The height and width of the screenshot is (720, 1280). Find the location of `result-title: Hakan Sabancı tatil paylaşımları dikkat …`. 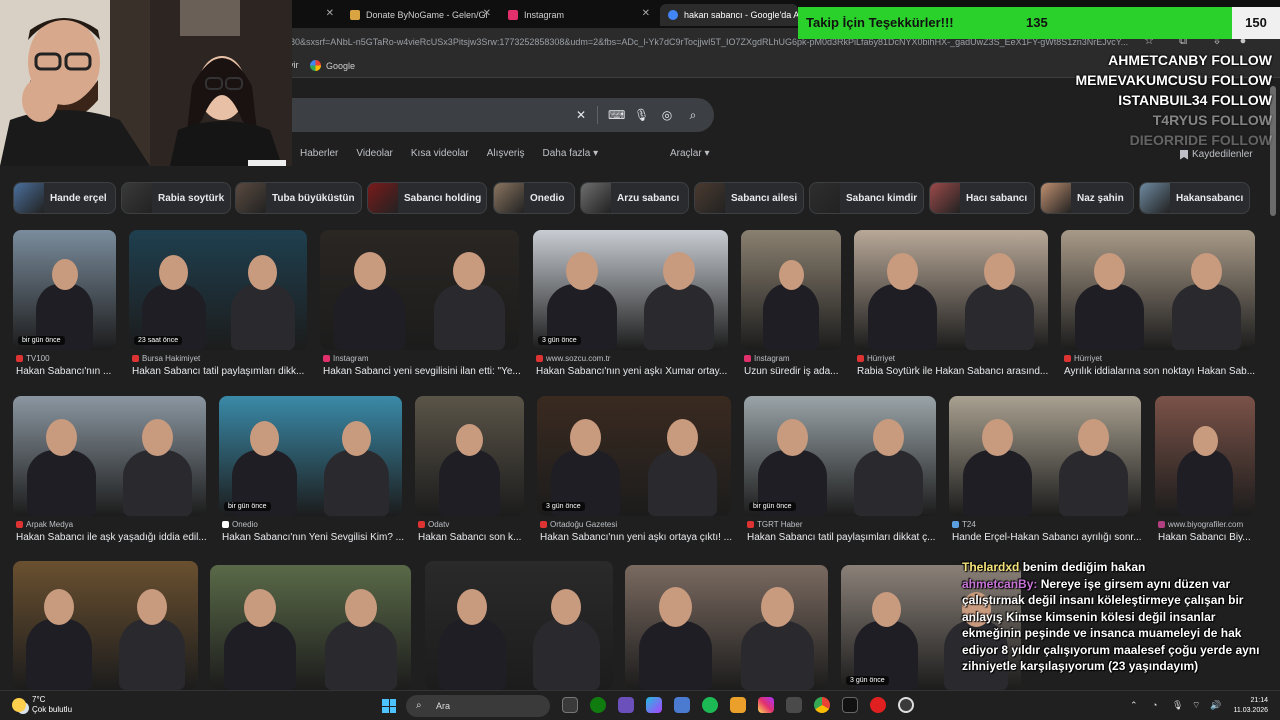

result-title: Hakan Sabancı tatil paylaşımları dikkat … is located at coordinates (843, 537).